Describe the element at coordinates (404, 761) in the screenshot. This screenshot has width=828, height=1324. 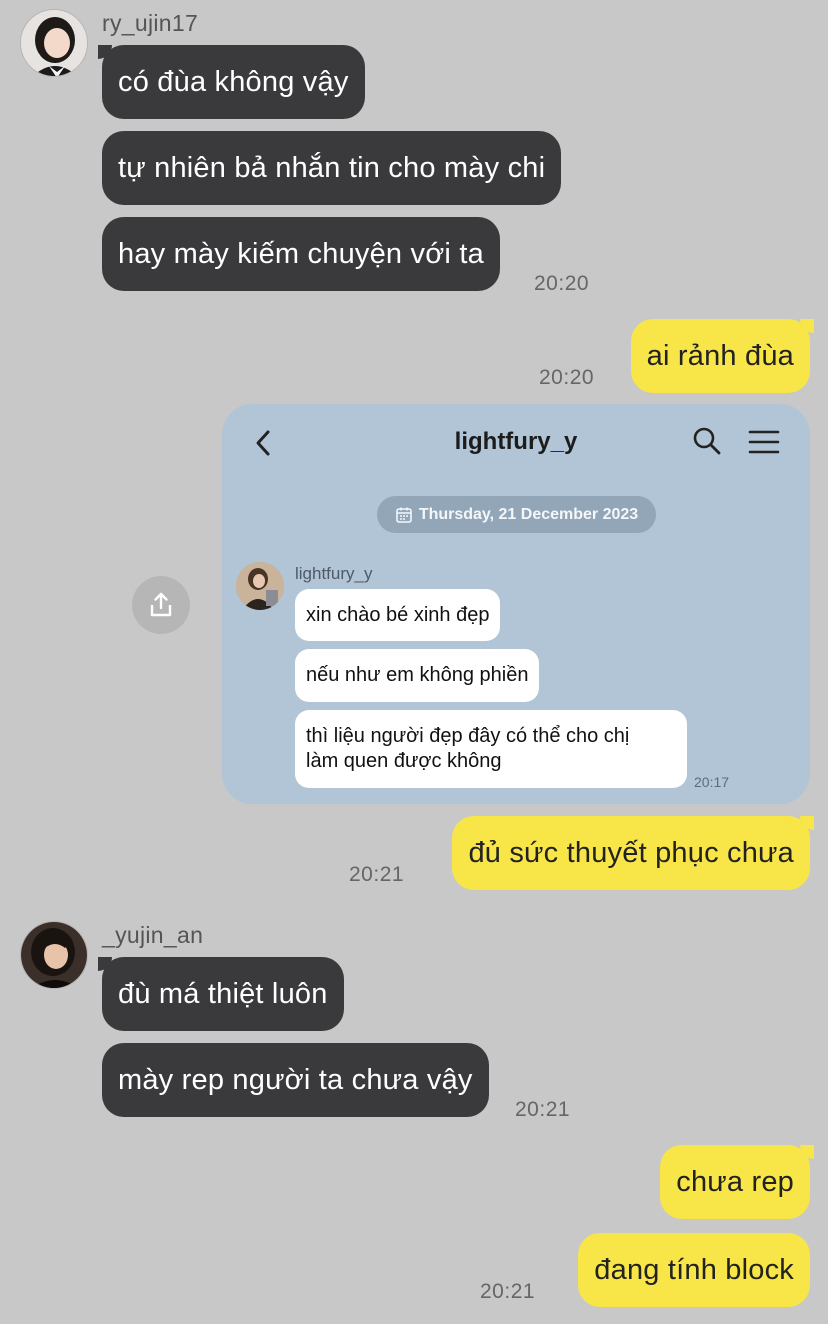
I see `shared-message-line: làm quen được không` at that location.